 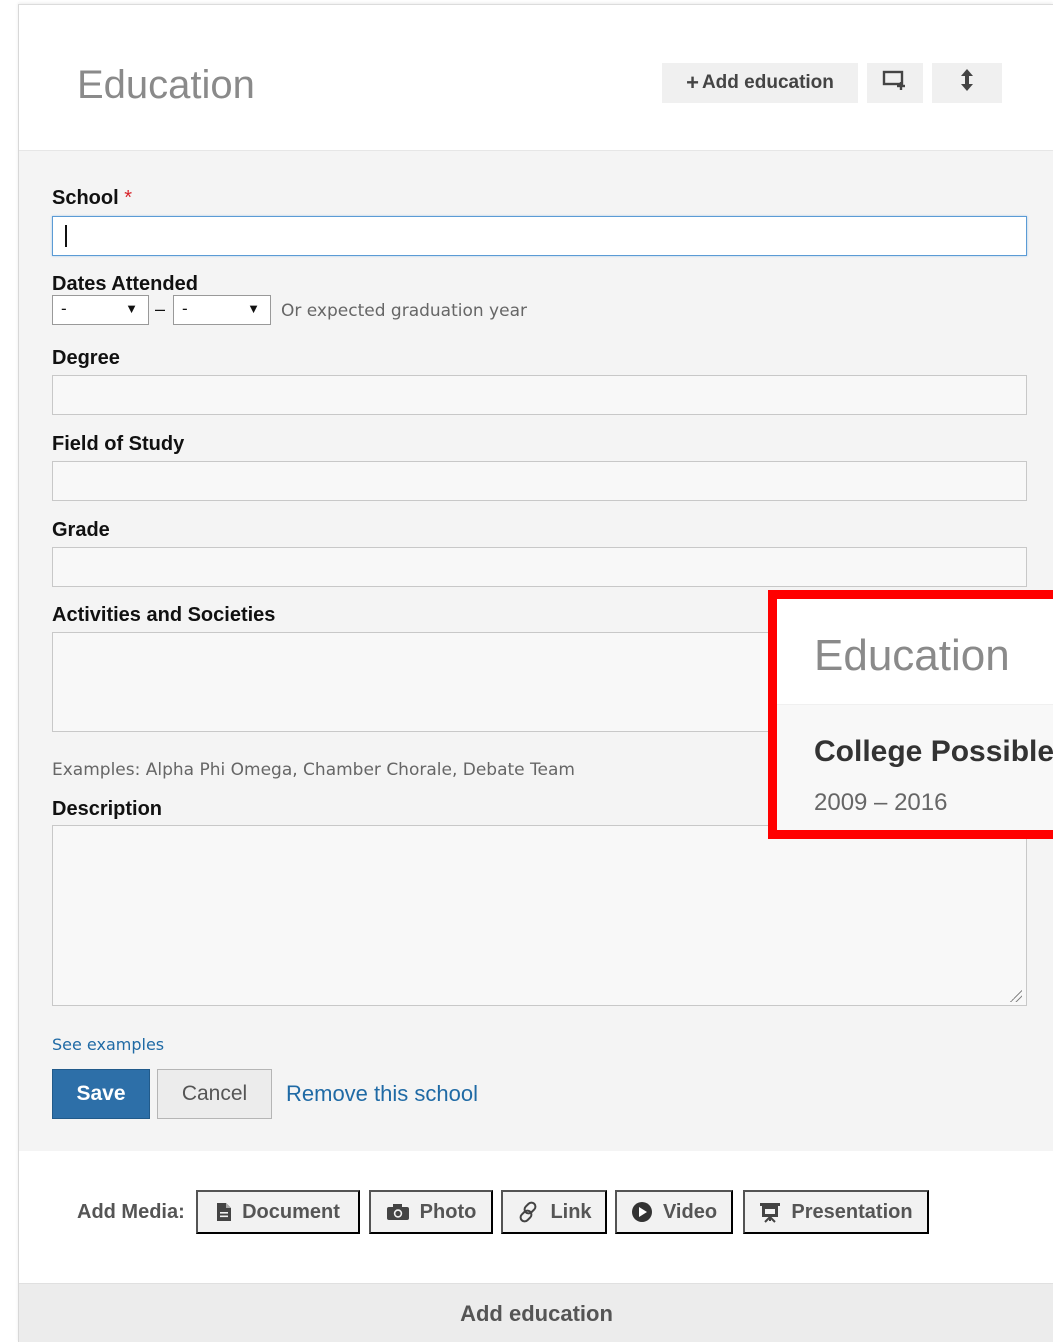 I want to click on media-button-label: Video, so click(x=690, y=1211).